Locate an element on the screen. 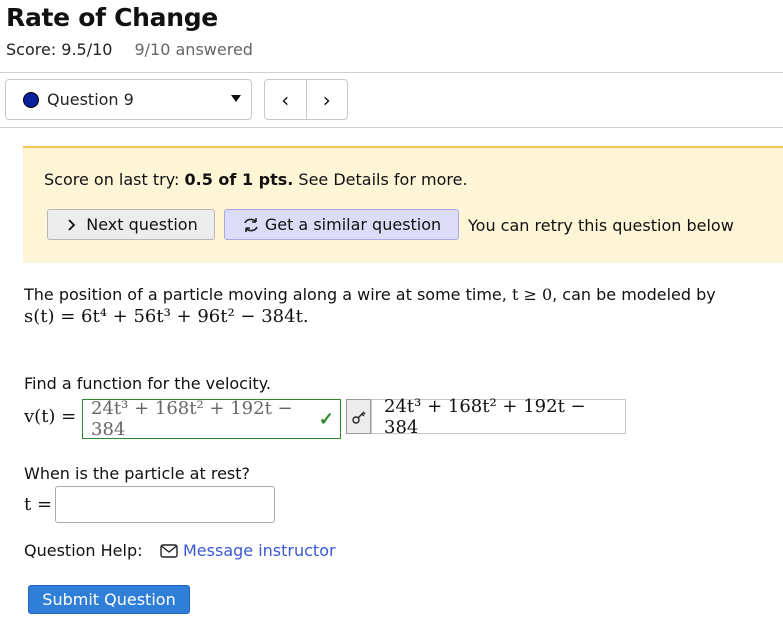 The width and height of the screenshot is (783, 636). correct-answer-display: 24t³ + 168t² + 192t − 384 is located at coordinates (498, 417).